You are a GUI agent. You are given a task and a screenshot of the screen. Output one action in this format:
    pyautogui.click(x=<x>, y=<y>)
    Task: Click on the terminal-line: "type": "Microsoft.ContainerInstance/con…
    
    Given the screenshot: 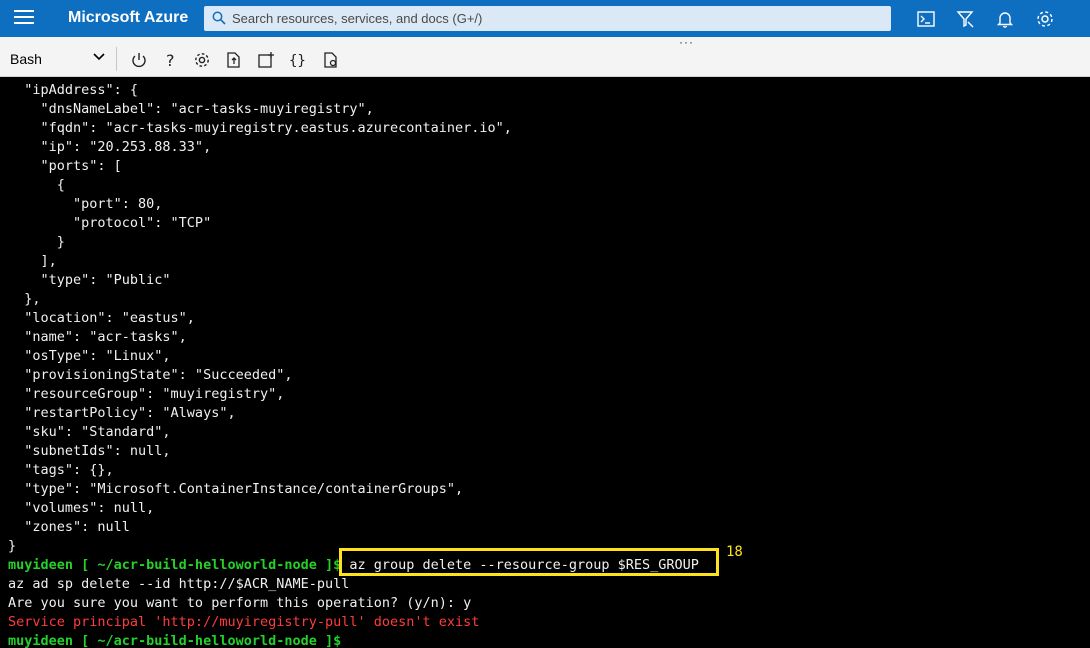 What is the action you would take?
    pyautogui.click(x=236, y=489)
    